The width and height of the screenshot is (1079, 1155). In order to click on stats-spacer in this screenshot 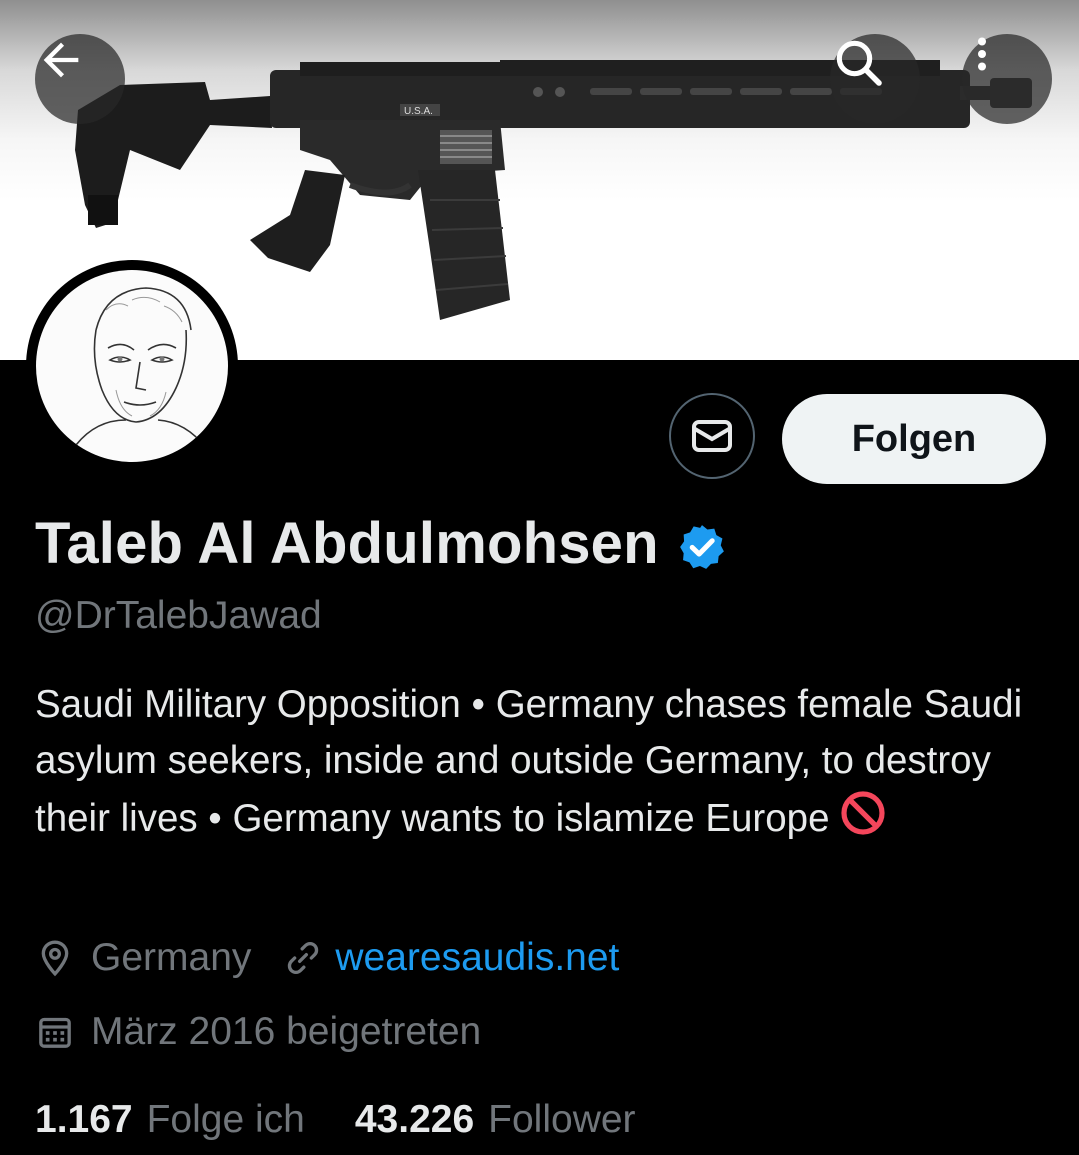, I will do `click(330, 1120)`.